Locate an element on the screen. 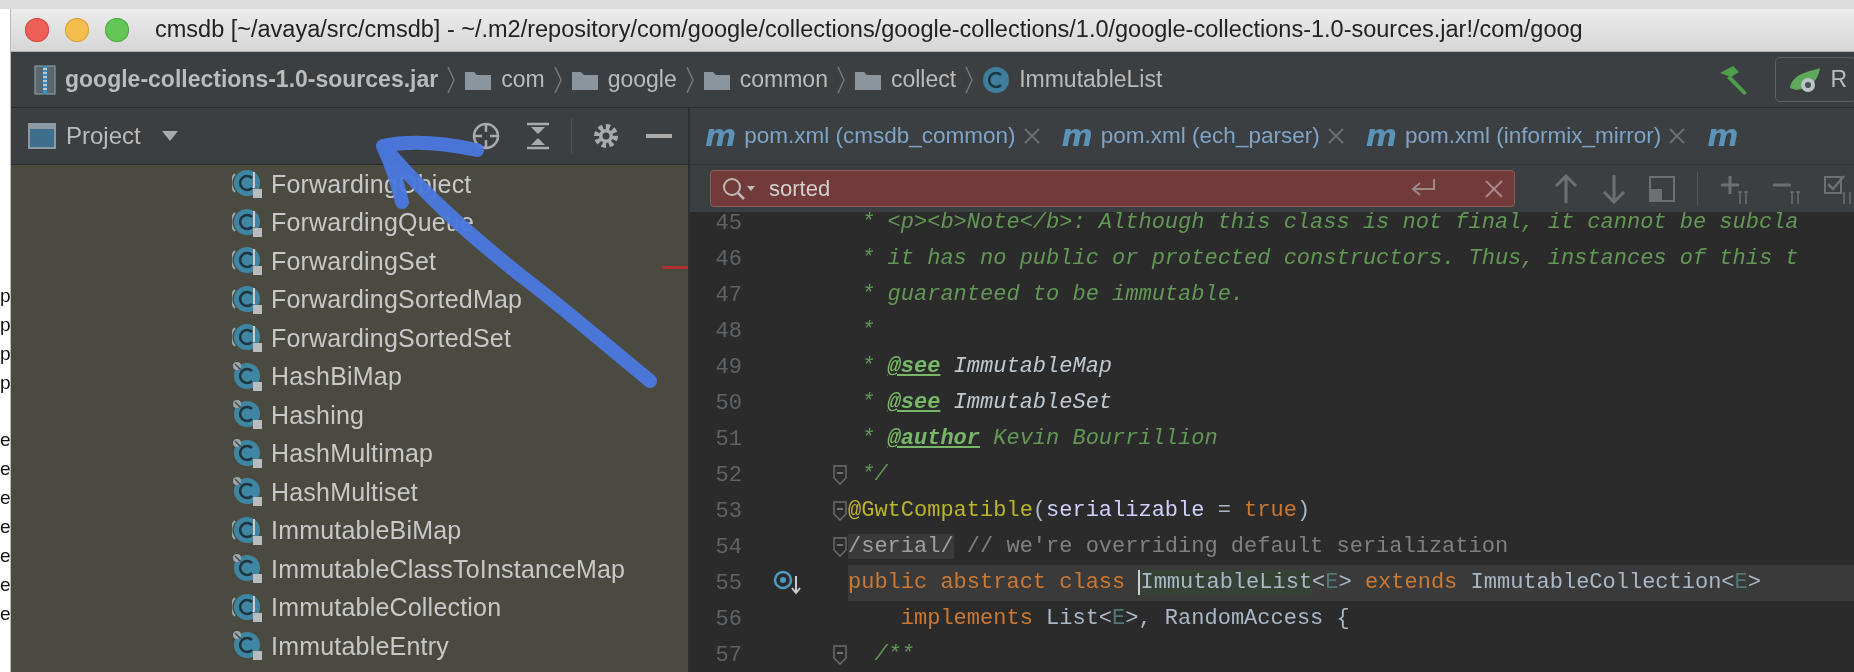 The image size is (1854, 672). tree-item: ForwardingSortedMap is located at coordinates (397, 300).